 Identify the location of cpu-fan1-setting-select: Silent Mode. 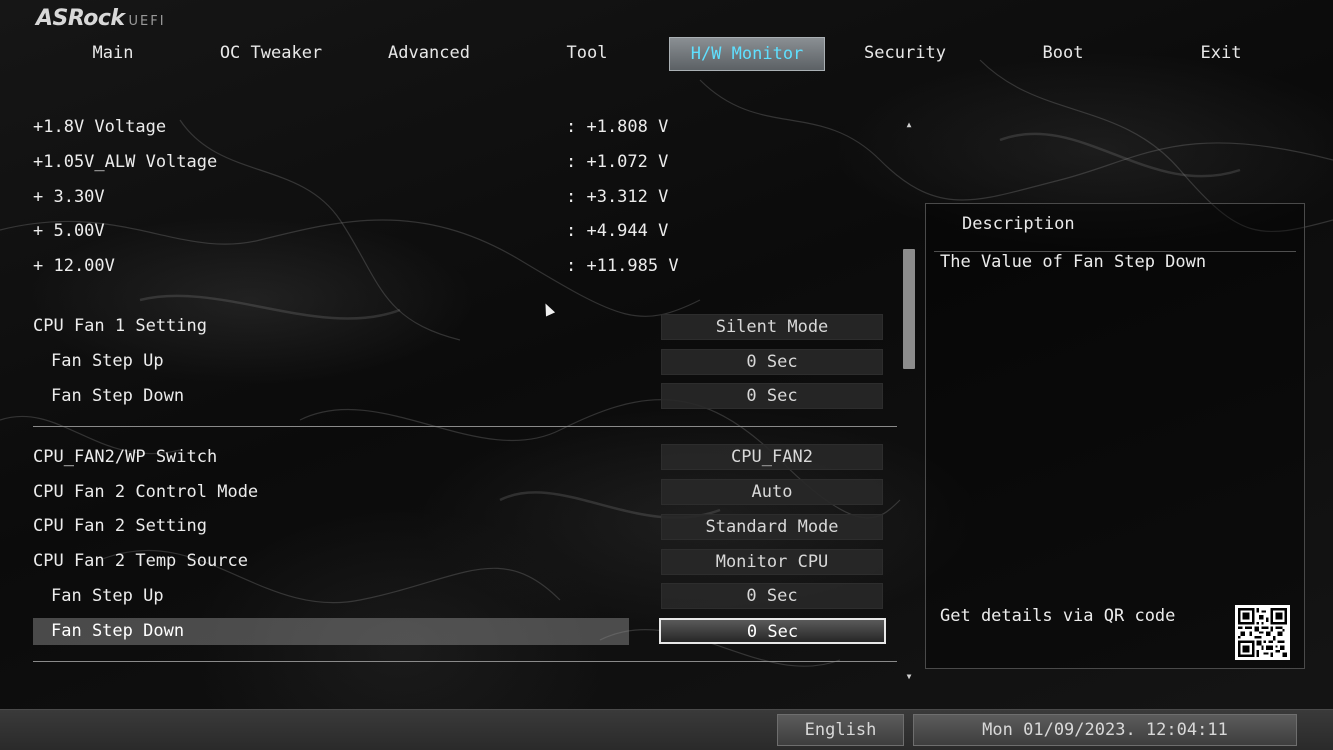
(772, 327).